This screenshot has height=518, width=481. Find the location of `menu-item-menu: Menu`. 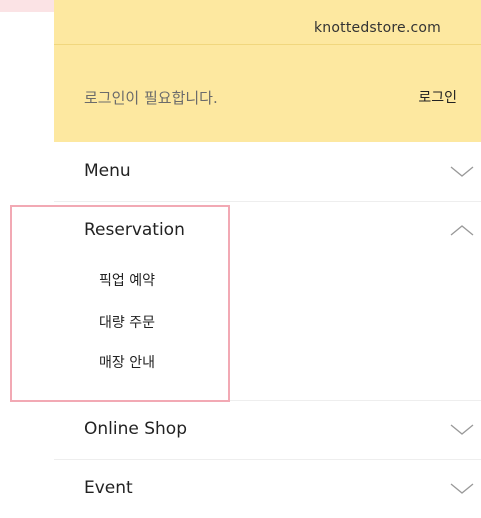

menu-item-menu: Menu is located at coordinates (267, 172).